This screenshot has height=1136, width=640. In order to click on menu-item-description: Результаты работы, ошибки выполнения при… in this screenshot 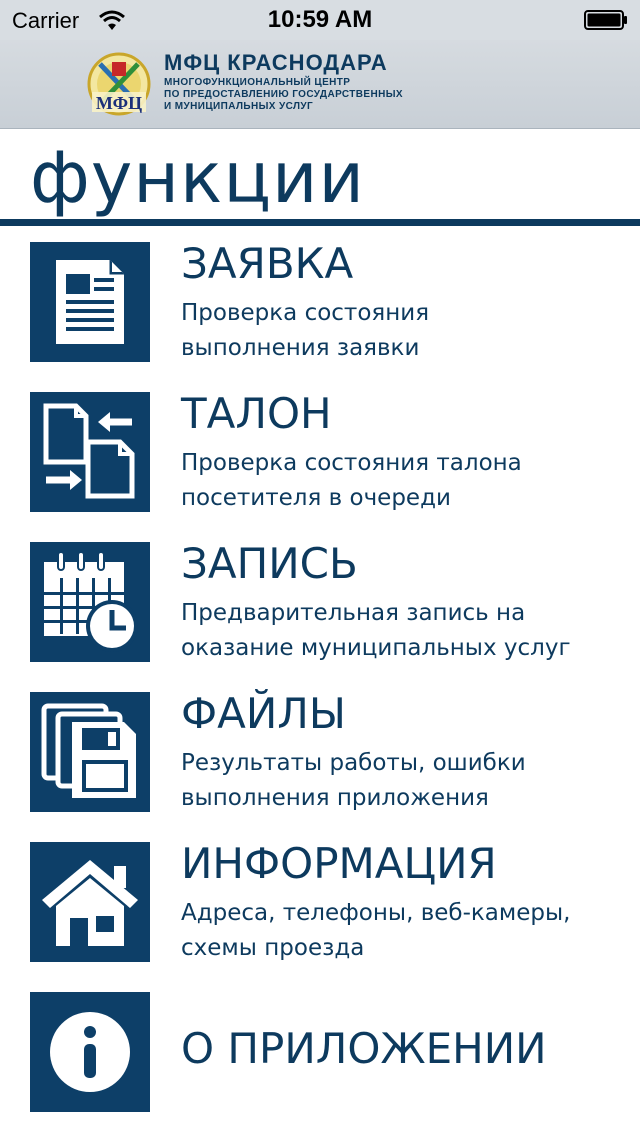, I will do `click(406, 781)`.